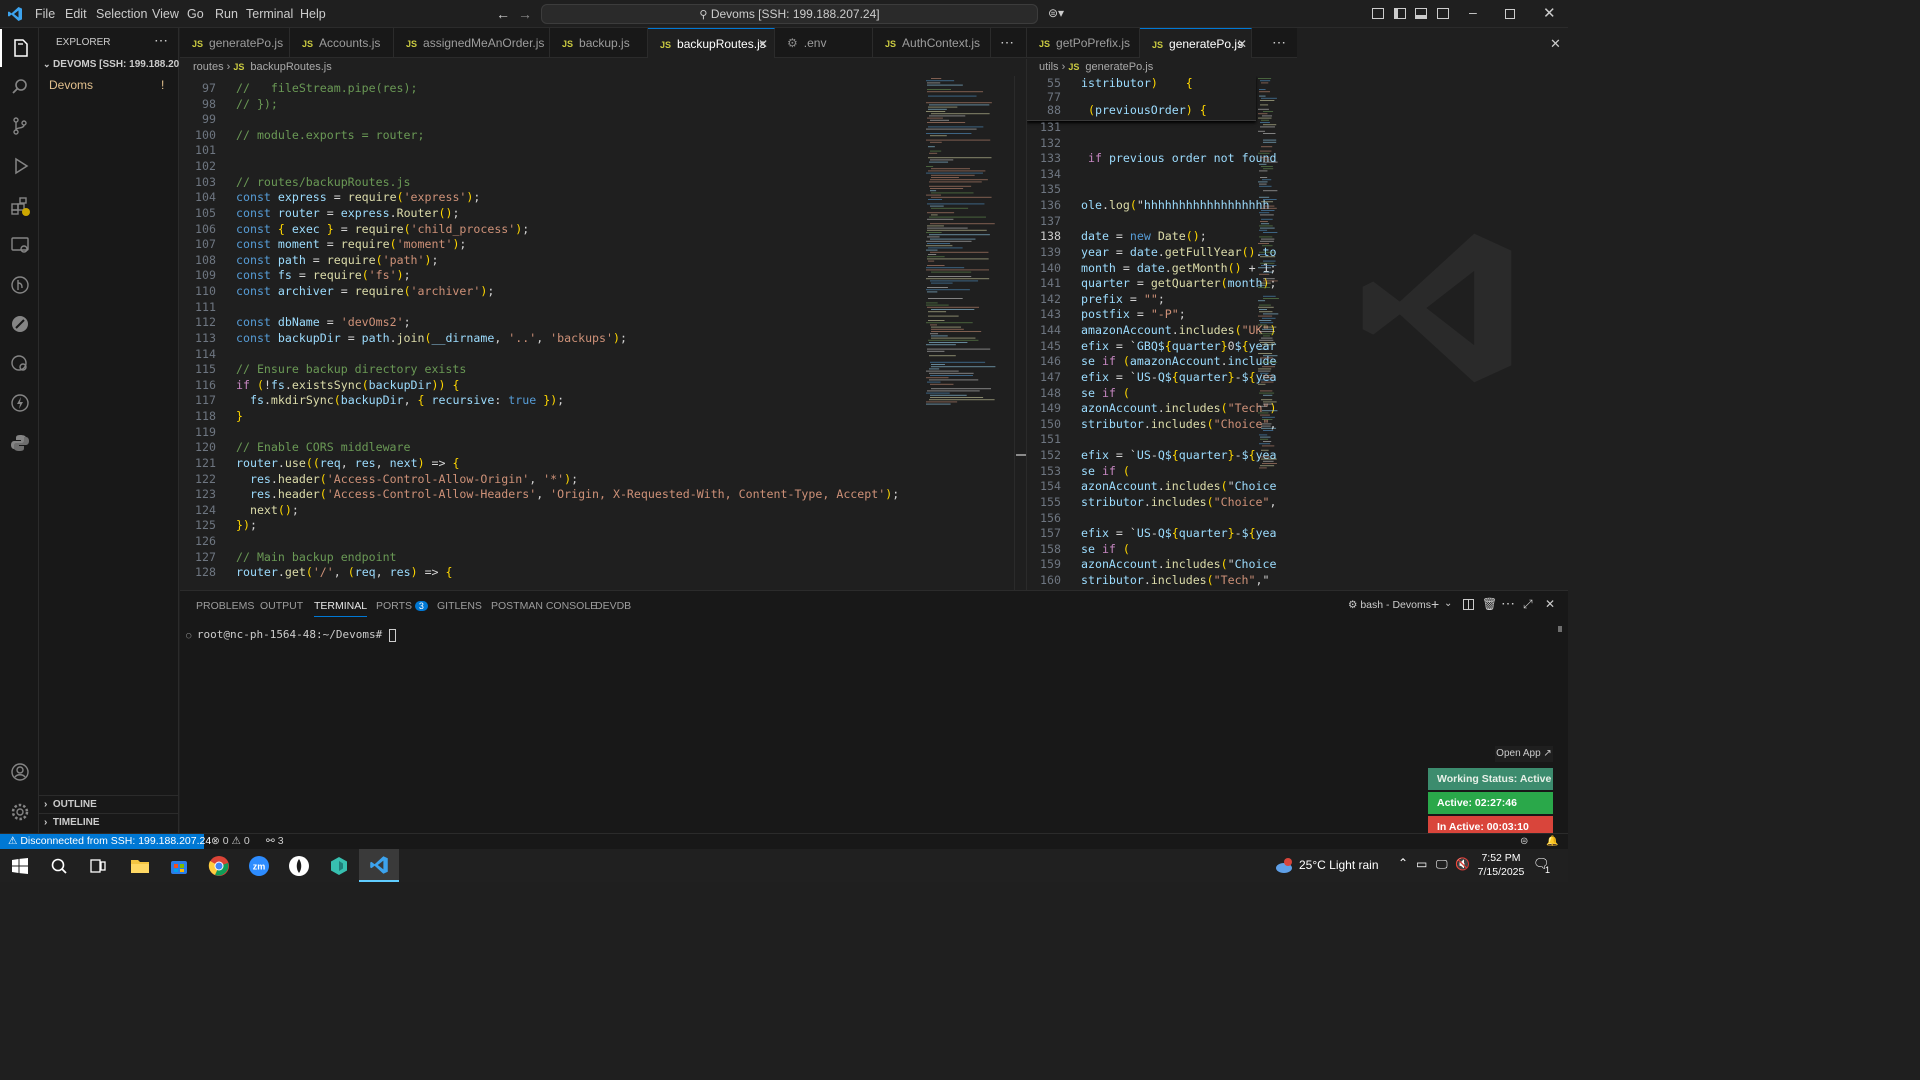 This screenshot has height=1080, width=1920. What do you see at coordinates (98, 865) in the screenshot?
I see `task-view-icon` at bounding box center [98, 865].